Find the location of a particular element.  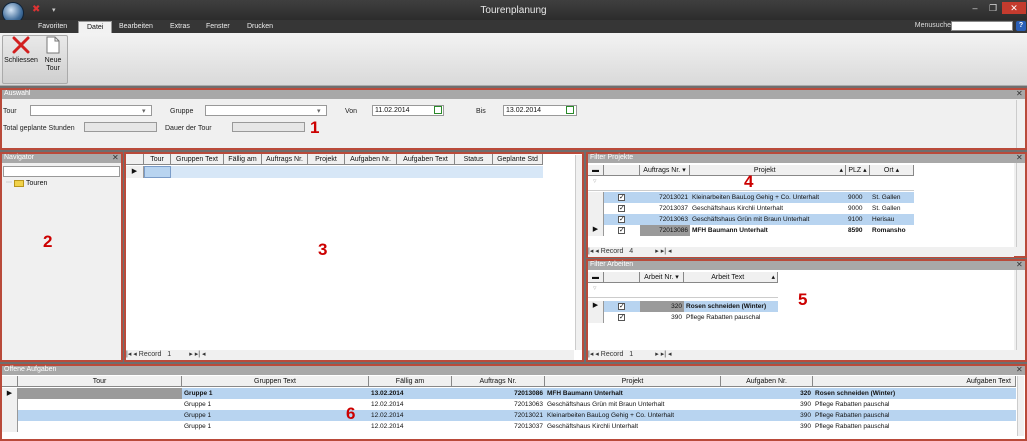

offene-scrollbar is located at coordinates (1020, 406).